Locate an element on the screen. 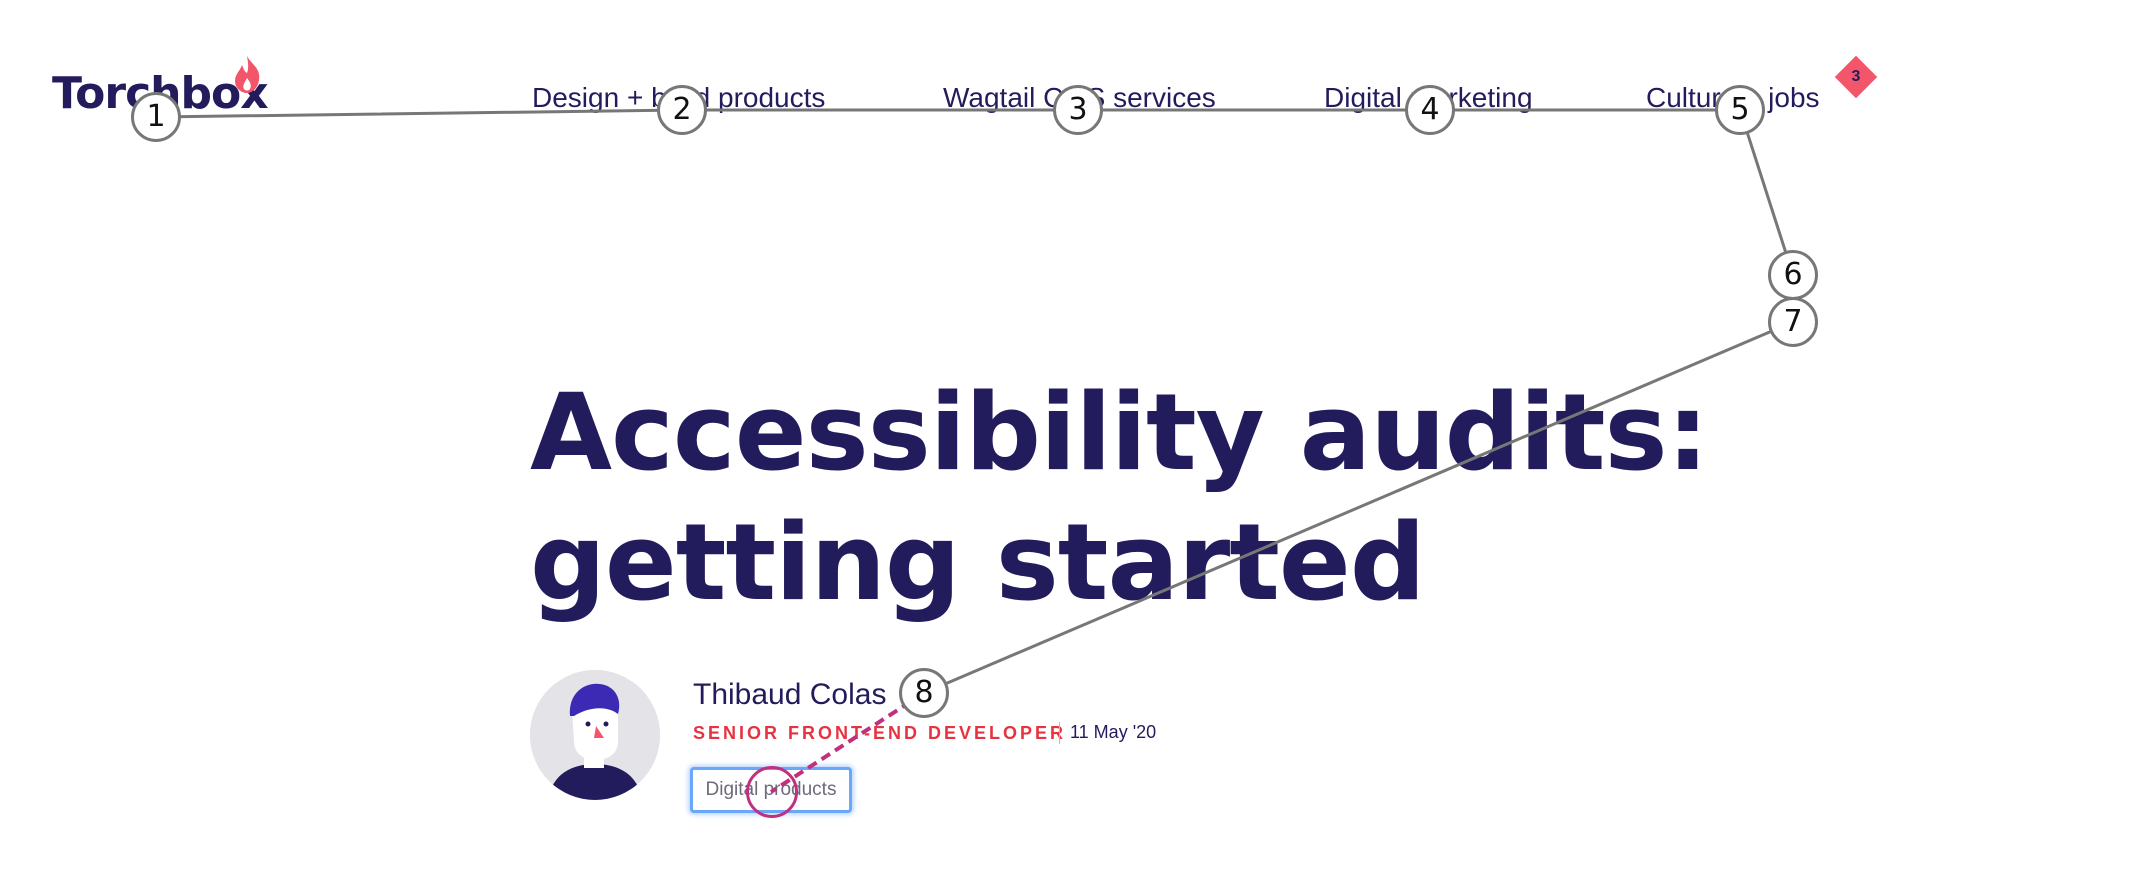 The image size is (2130, 882). avatar-illustration-icon is located at coordinates (595, 735).